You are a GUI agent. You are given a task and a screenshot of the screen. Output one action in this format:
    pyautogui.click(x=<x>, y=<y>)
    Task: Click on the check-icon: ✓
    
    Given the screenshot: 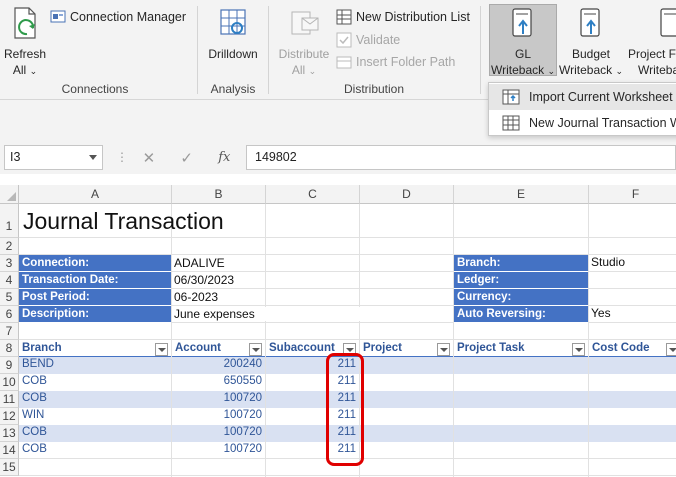 What is the action you would take?
    pyautogui.click(x=186, y=158)
    